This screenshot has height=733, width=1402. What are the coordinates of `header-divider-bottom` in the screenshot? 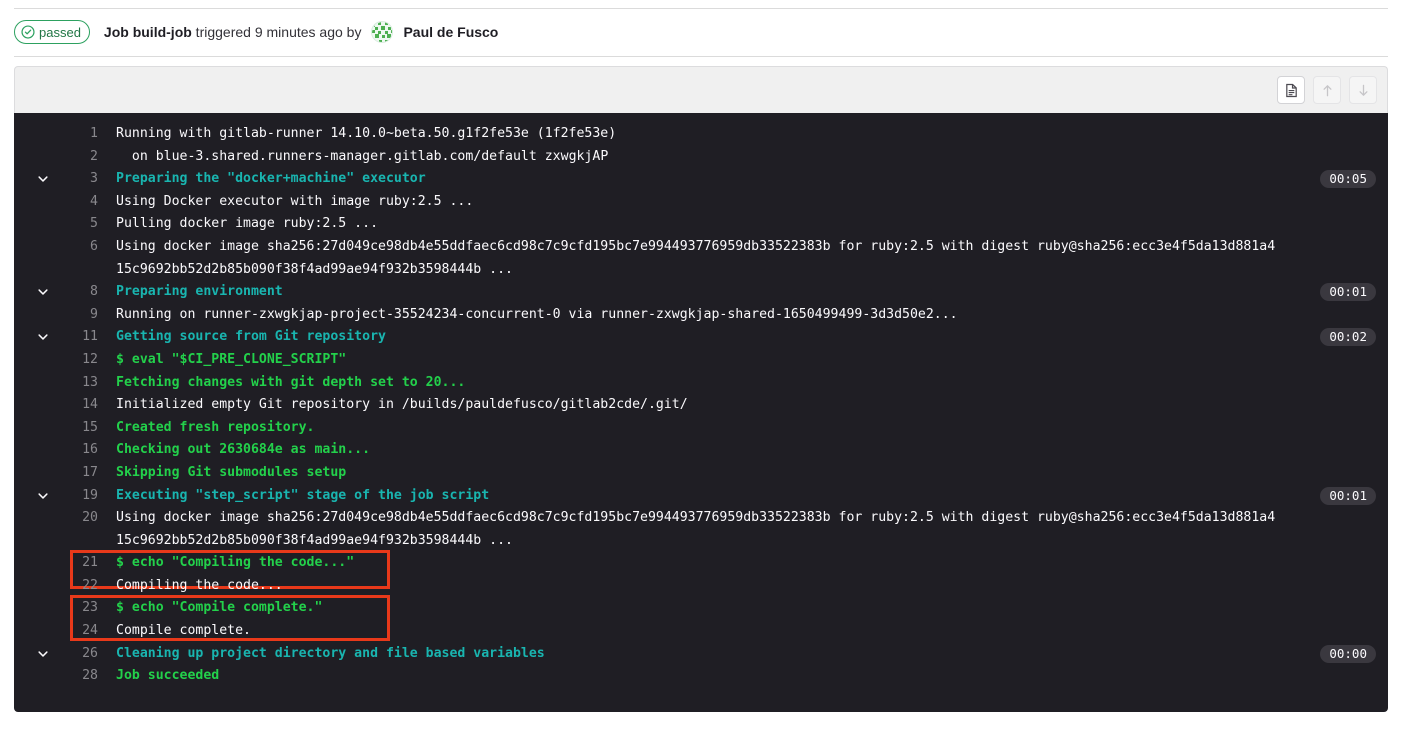 It's located at (701, 56).